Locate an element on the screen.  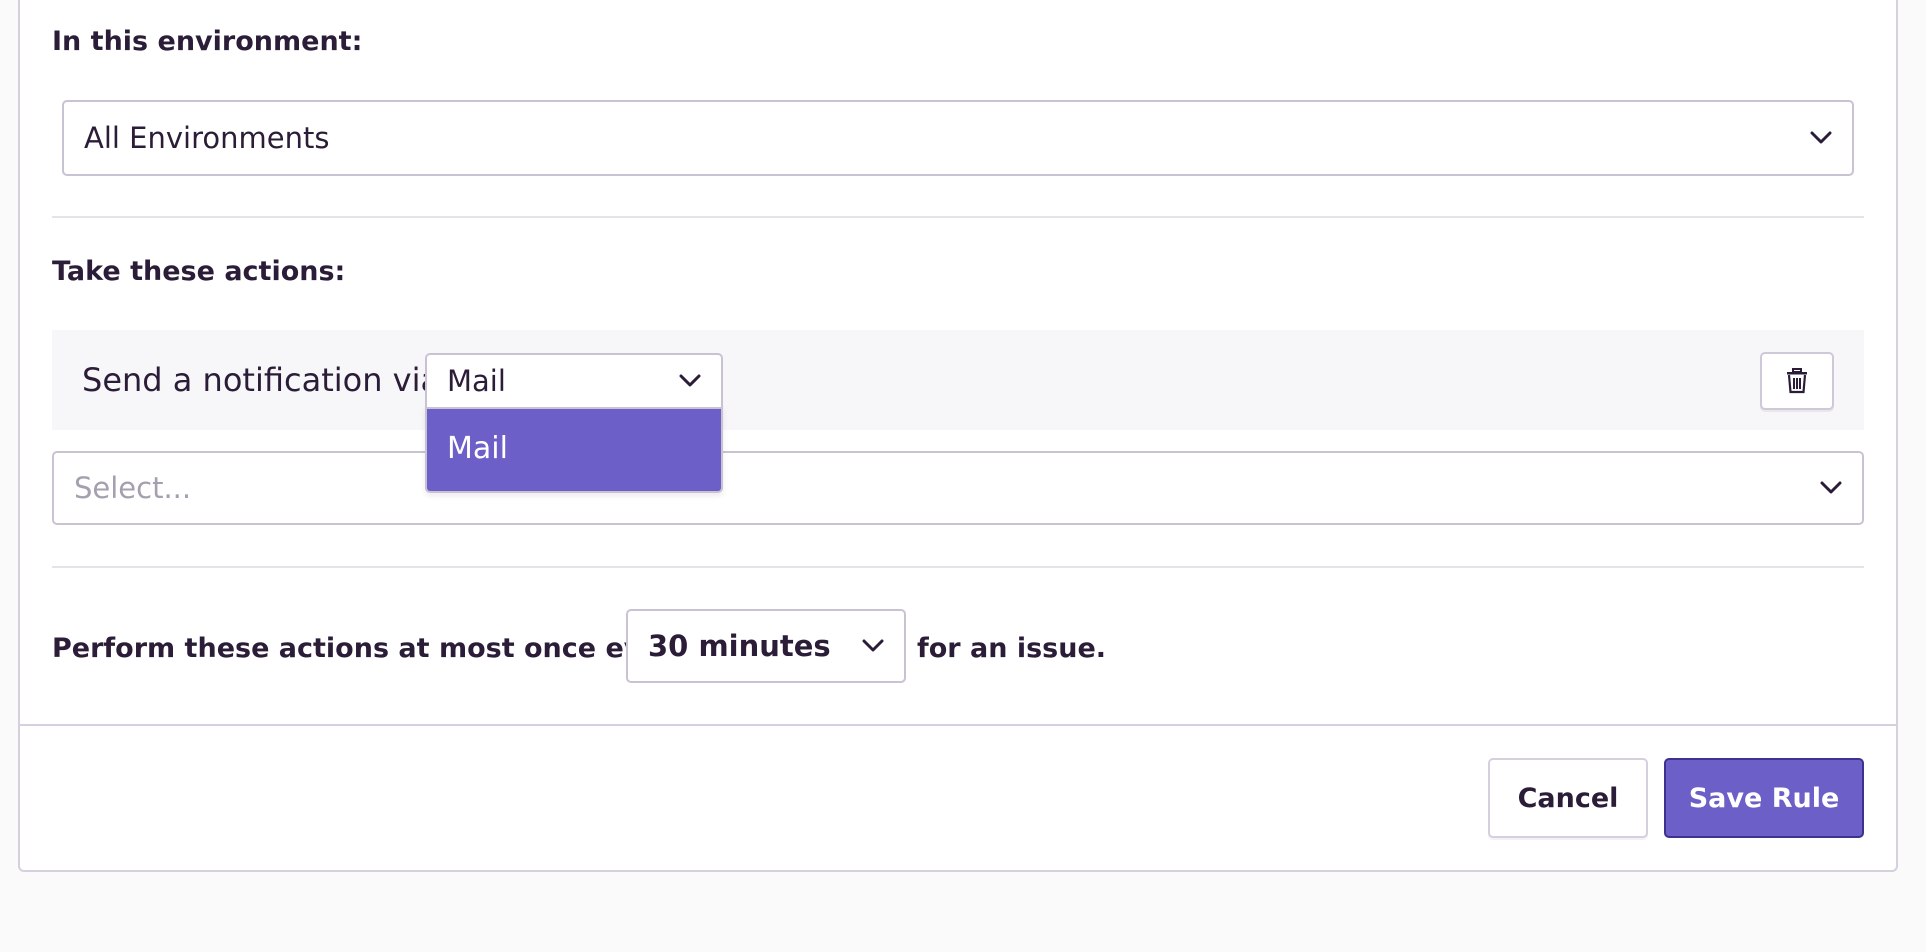
environment-select-value: All Environments is located at coordinates (207, 138).